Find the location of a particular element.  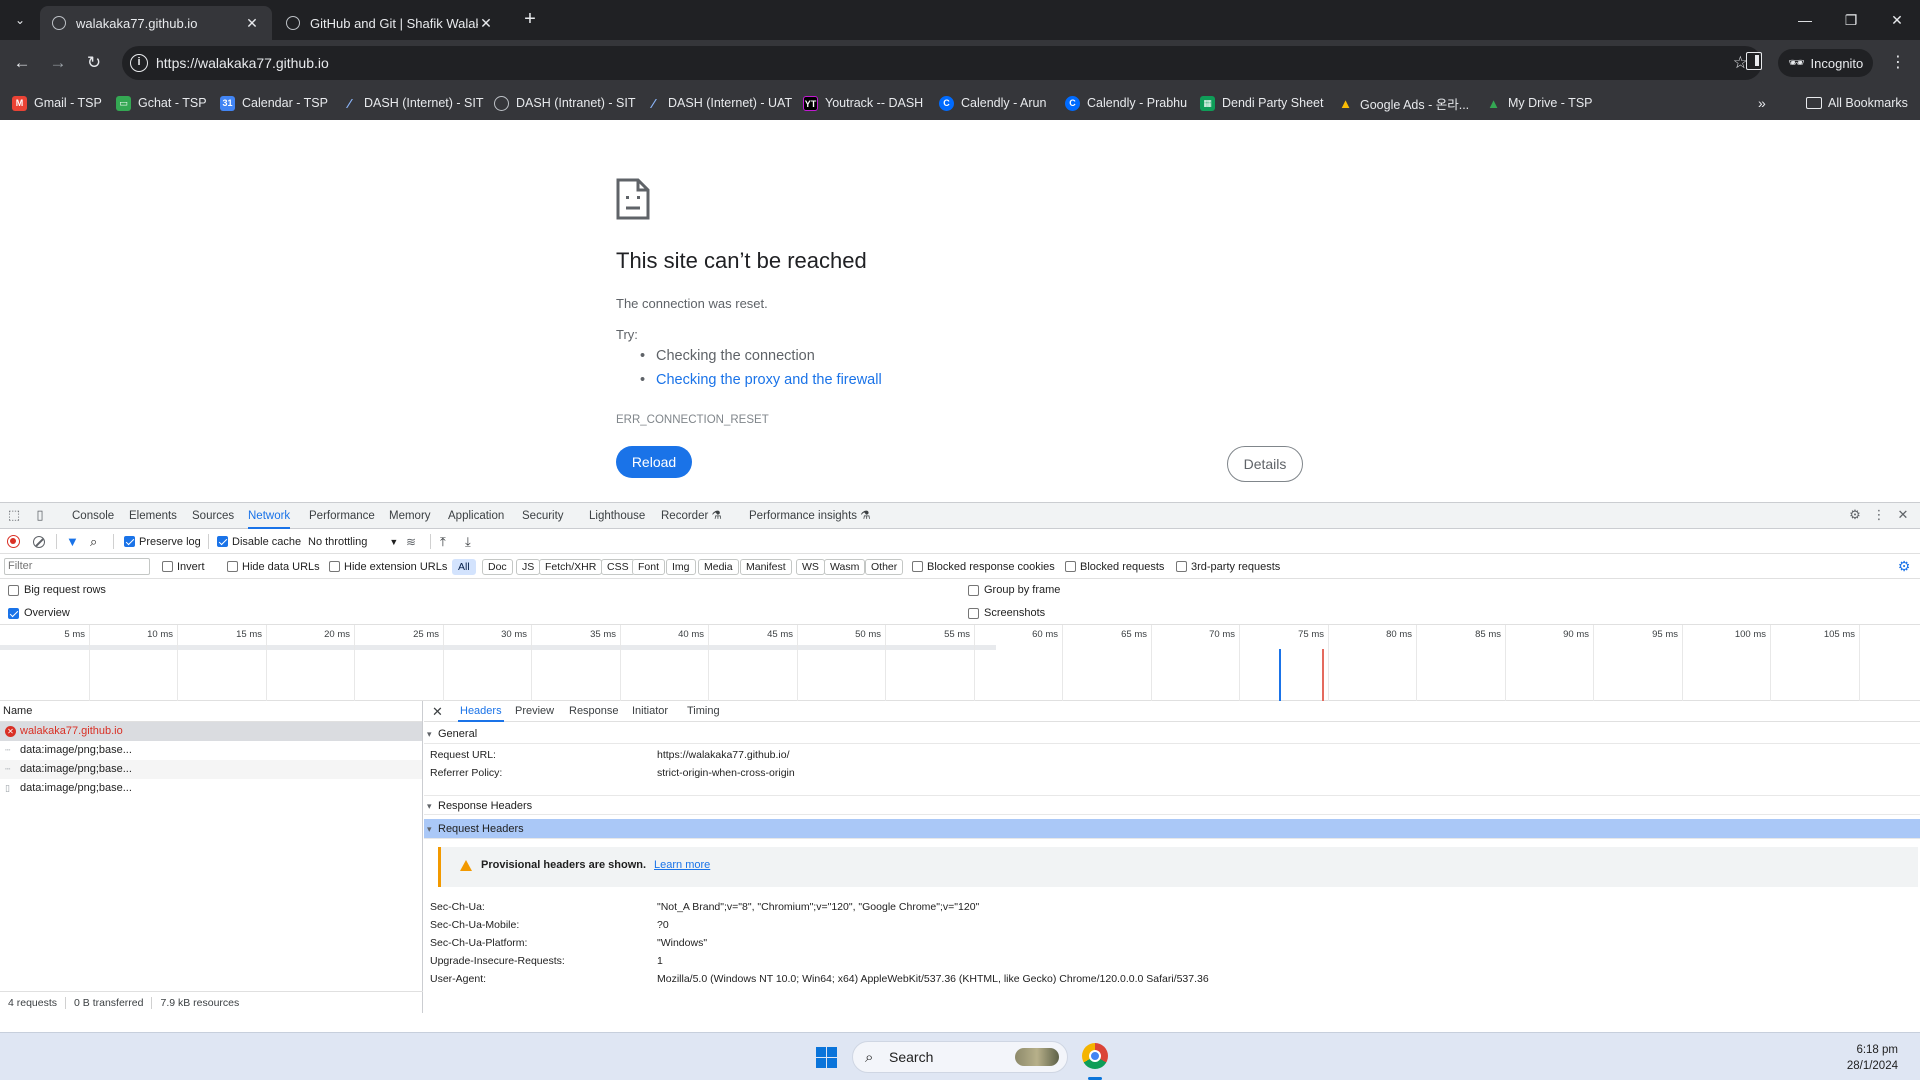

tab-network: Network is located at coordinates (269, 516).